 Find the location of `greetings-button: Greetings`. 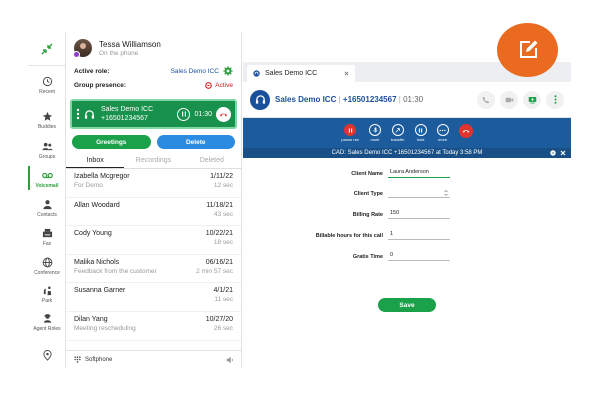

greetings-button: Greetings is located at coordinates (111, 142).